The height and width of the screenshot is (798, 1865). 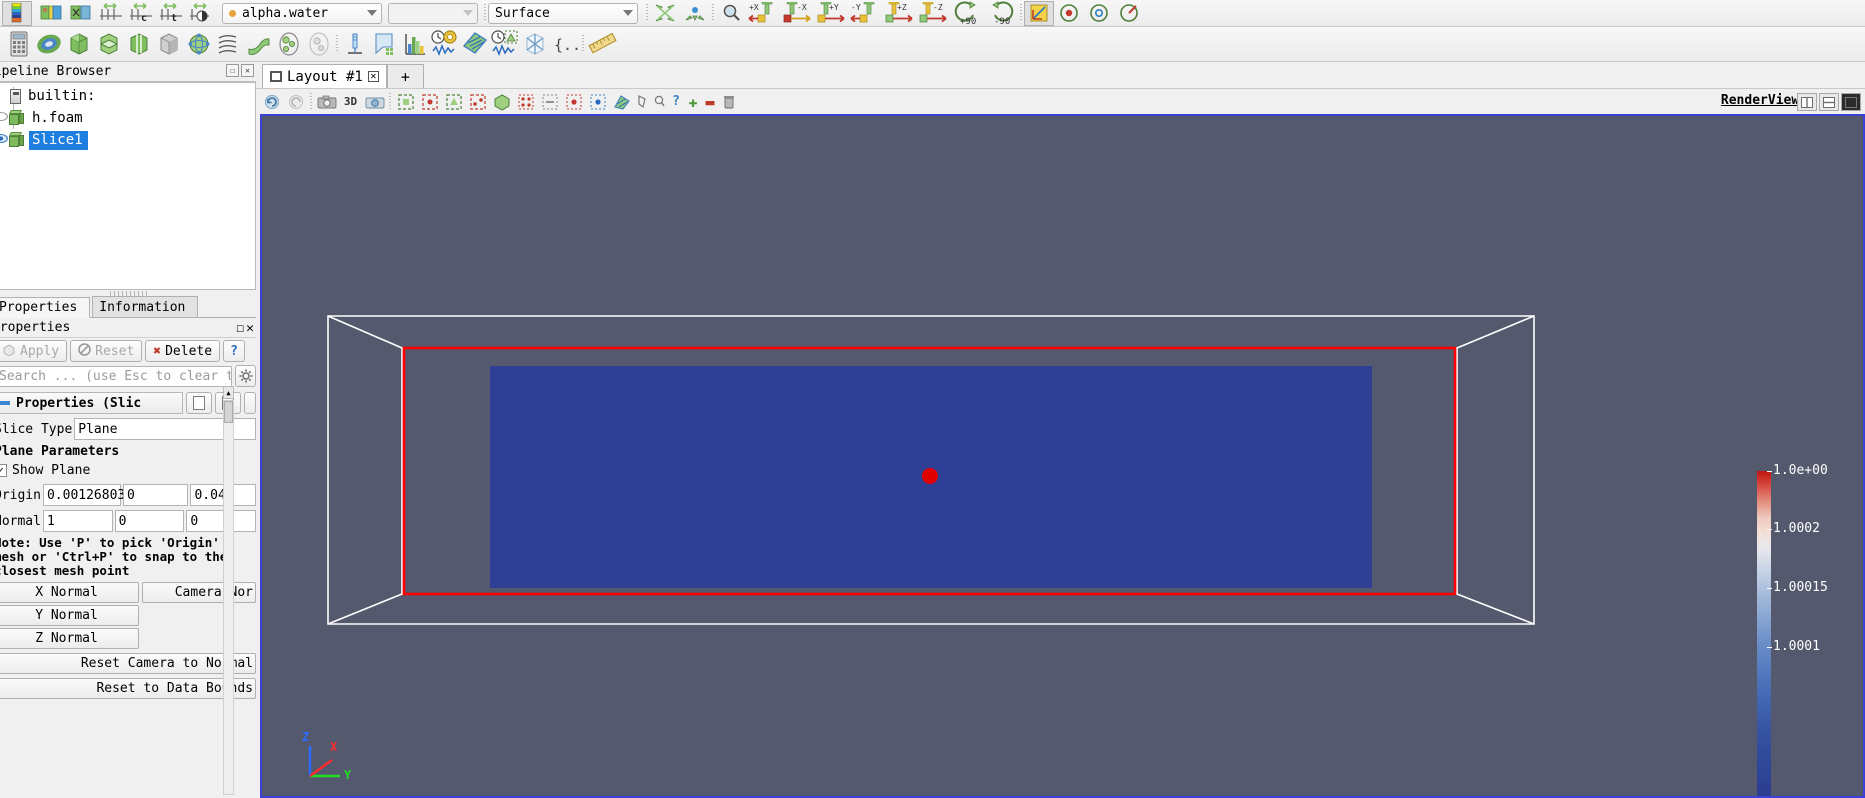 I want to click on hover-points-icon, so click(x=597, y=102).